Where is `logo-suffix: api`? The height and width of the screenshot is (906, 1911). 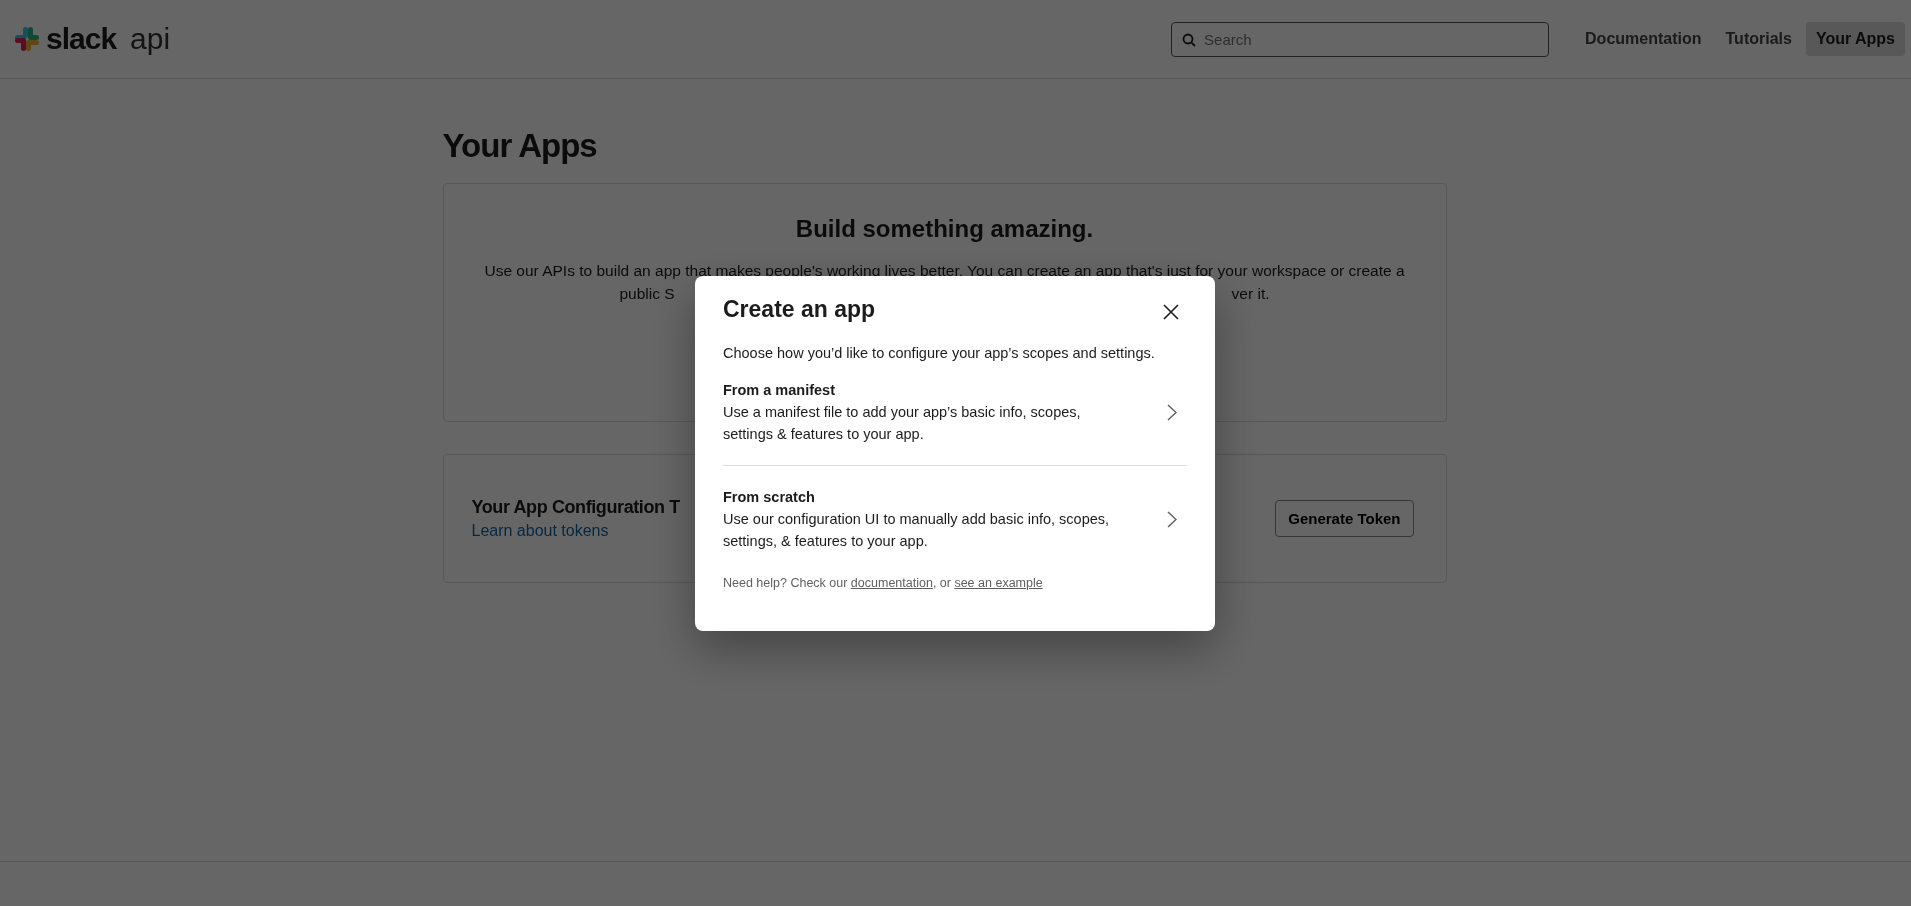
logo-suffix: api is located at coordinates (150, 39).